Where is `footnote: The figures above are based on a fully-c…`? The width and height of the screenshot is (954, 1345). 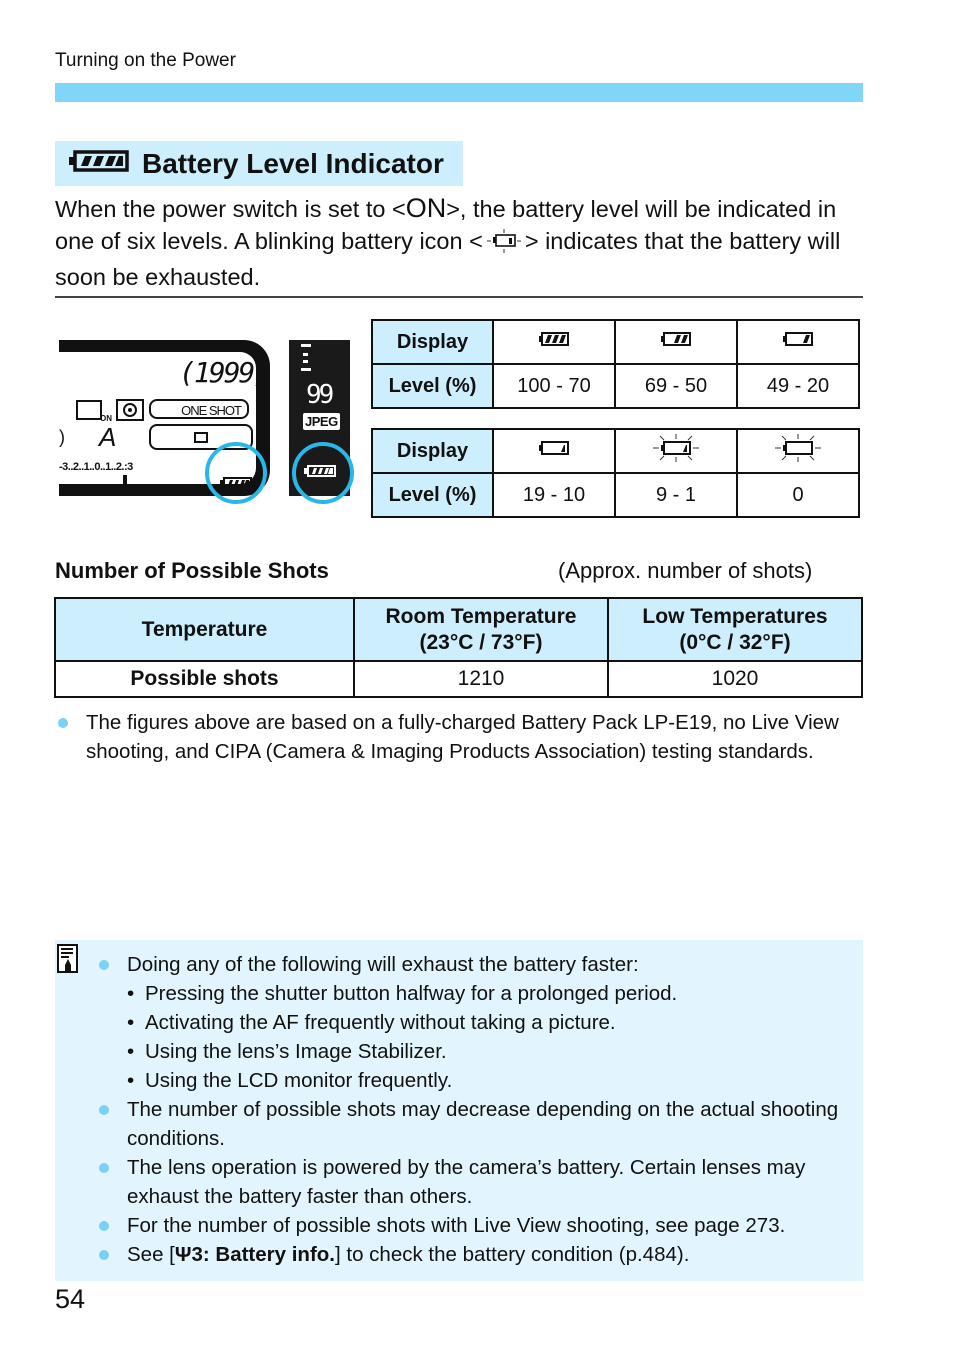 footnote: The figures above are based on a fully-c… is located at coordinates (460, 737).